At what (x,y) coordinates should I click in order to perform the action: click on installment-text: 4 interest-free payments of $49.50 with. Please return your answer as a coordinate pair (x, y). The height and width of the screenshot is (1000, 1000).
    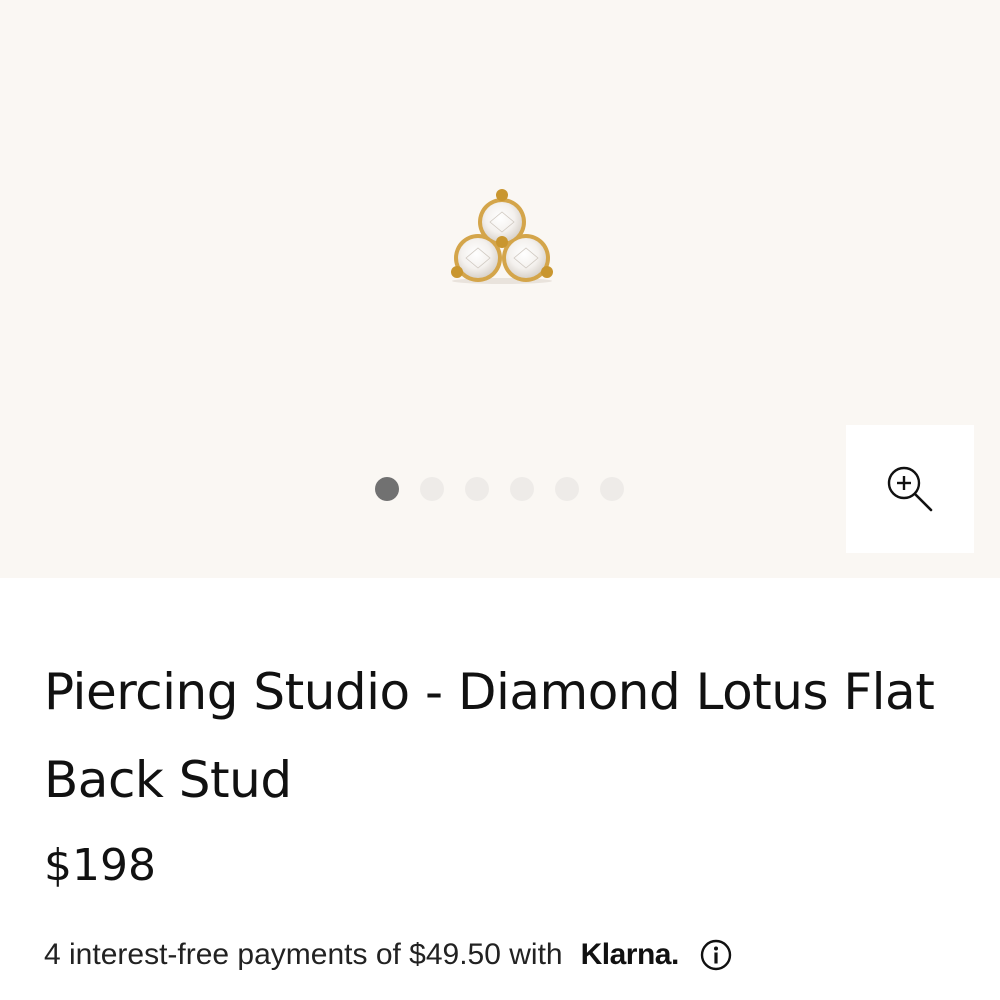
    Looking at the image, I should click on (303, 954).